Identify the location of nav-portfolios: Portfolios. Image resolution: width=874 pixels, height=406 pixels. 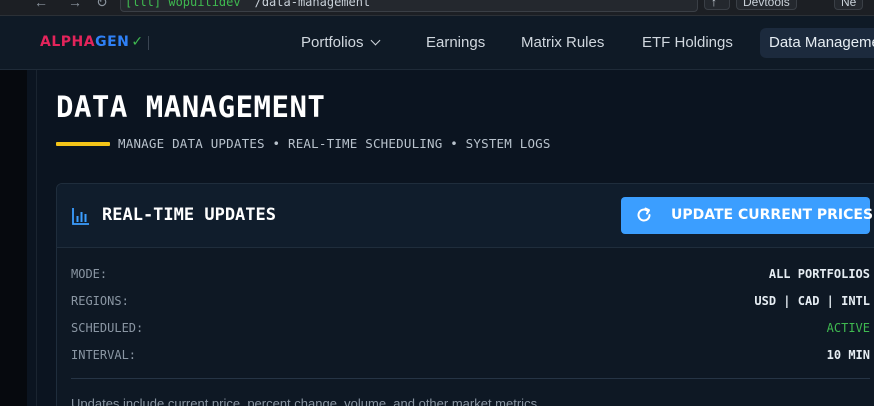
(340, 43).